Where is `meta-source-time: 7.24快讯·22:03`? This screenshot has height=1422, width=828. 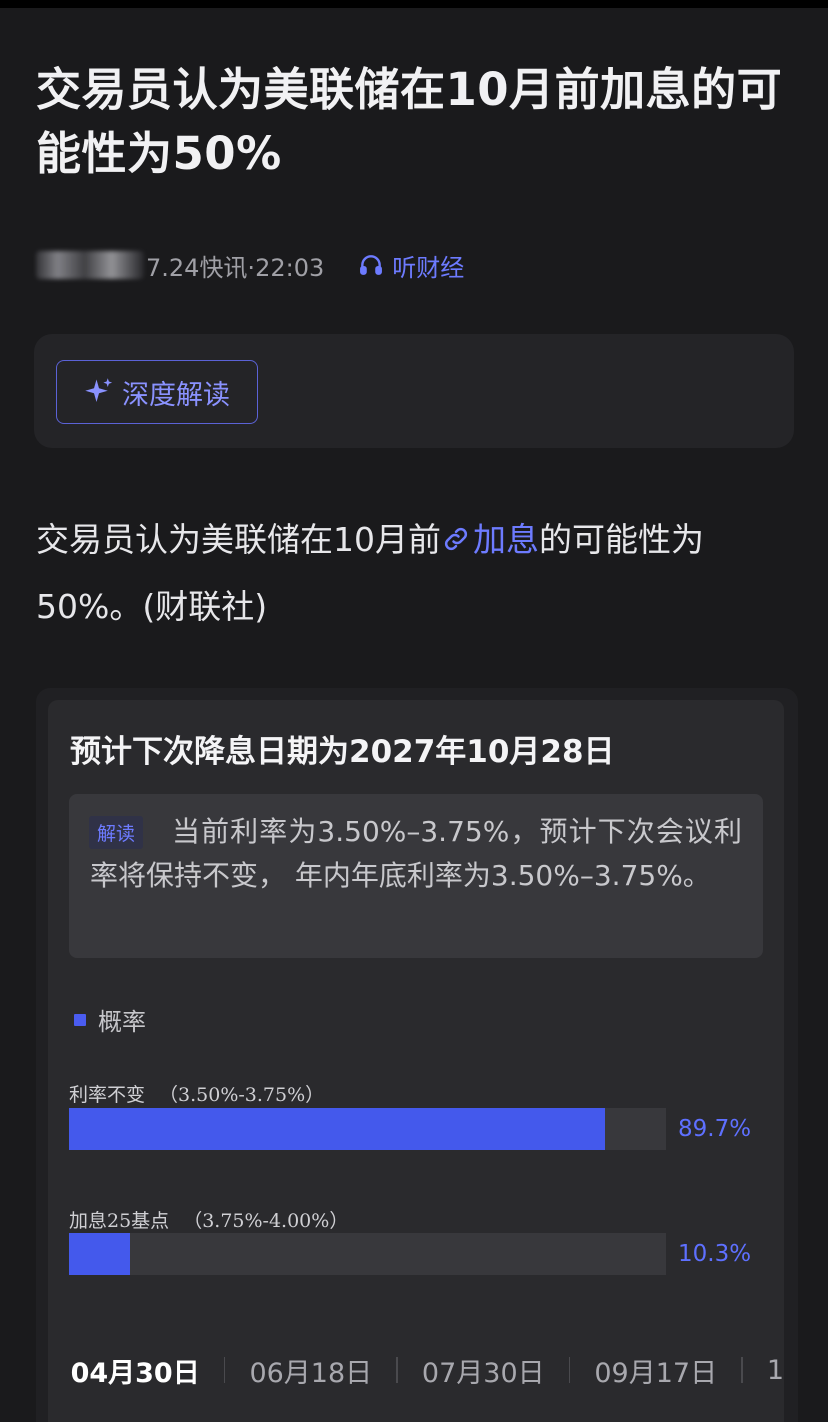 meta-source-time: 7.24快讯·22:03 is located at coordinates (235, 267).